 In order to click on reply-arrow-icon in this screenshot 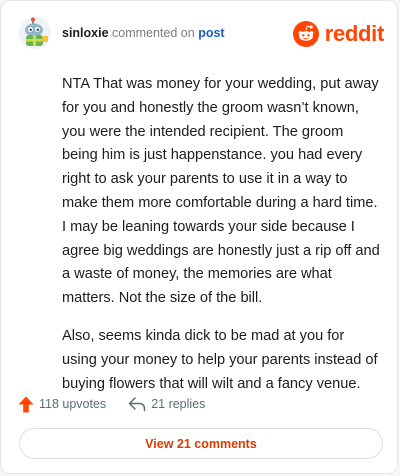, I will do `click(137, 404)`.